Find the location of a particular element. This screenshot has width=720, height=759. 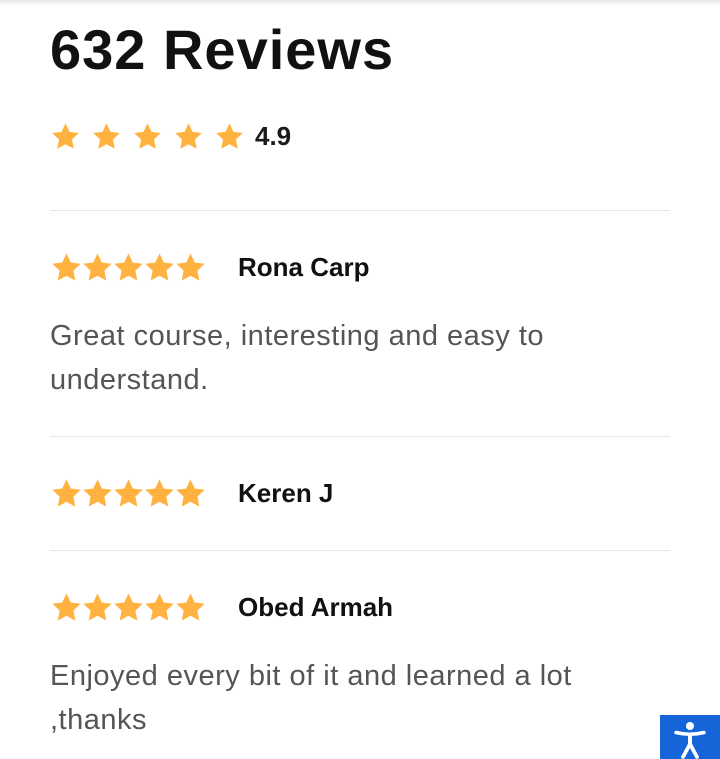

review-header: Keren J is located at coordinates (191, 493).